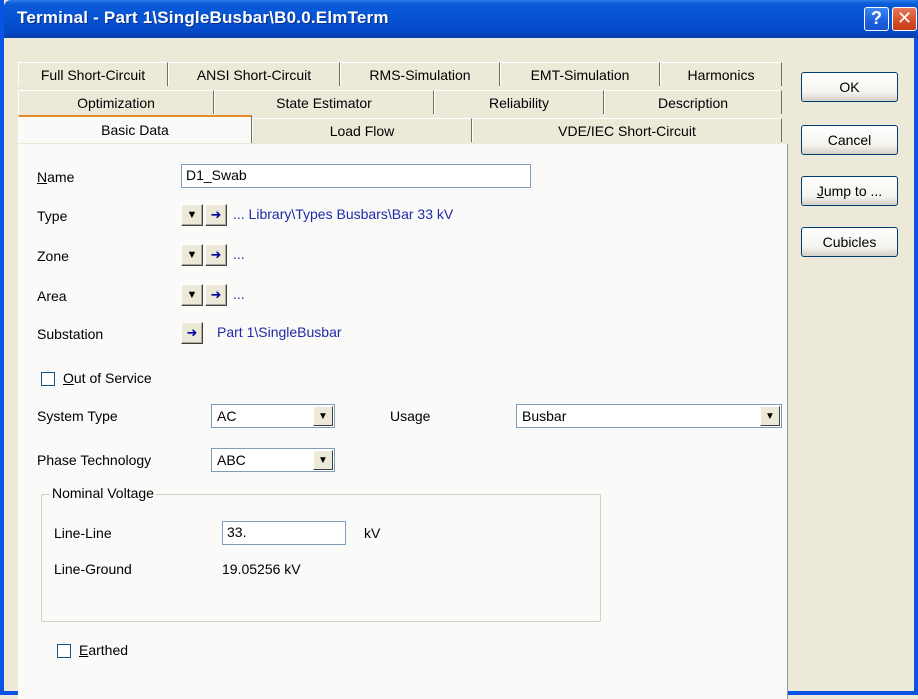  I want to click on type-jump-button: ➜, so click(216, 215).